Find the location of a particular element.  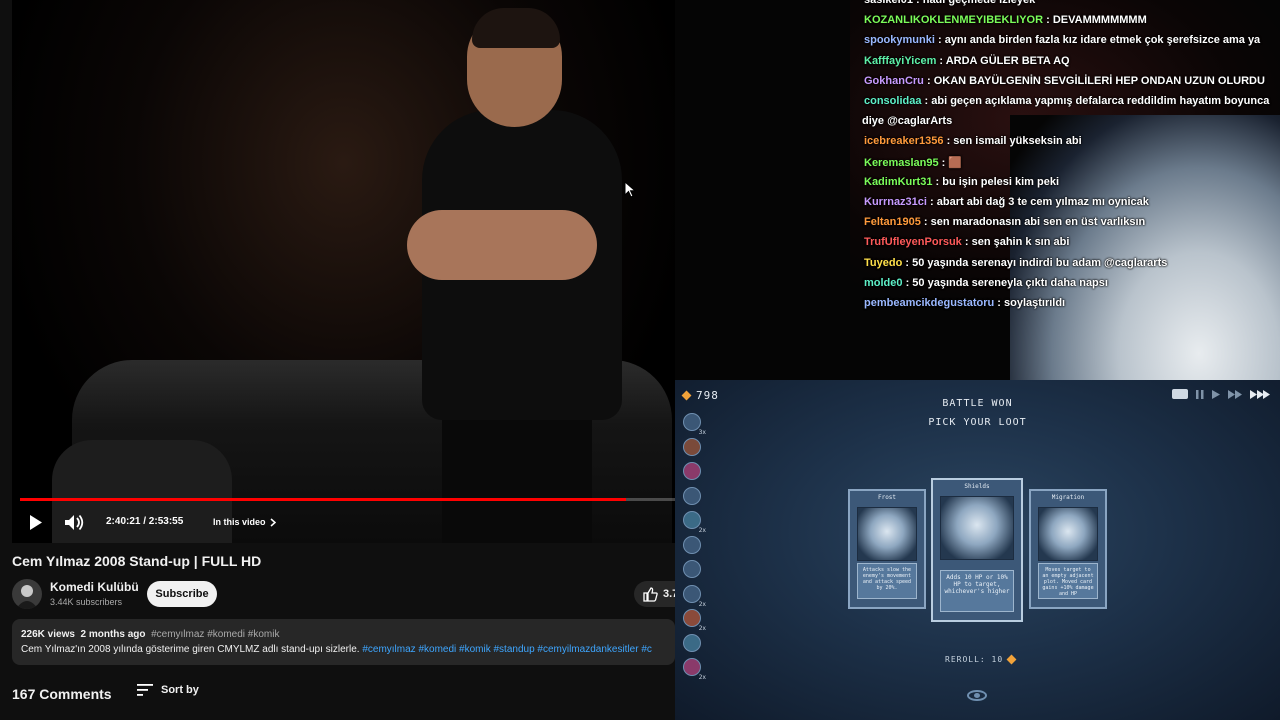

chat-username: pembeamcikdegustatoru is located at coordinates (929, 303).